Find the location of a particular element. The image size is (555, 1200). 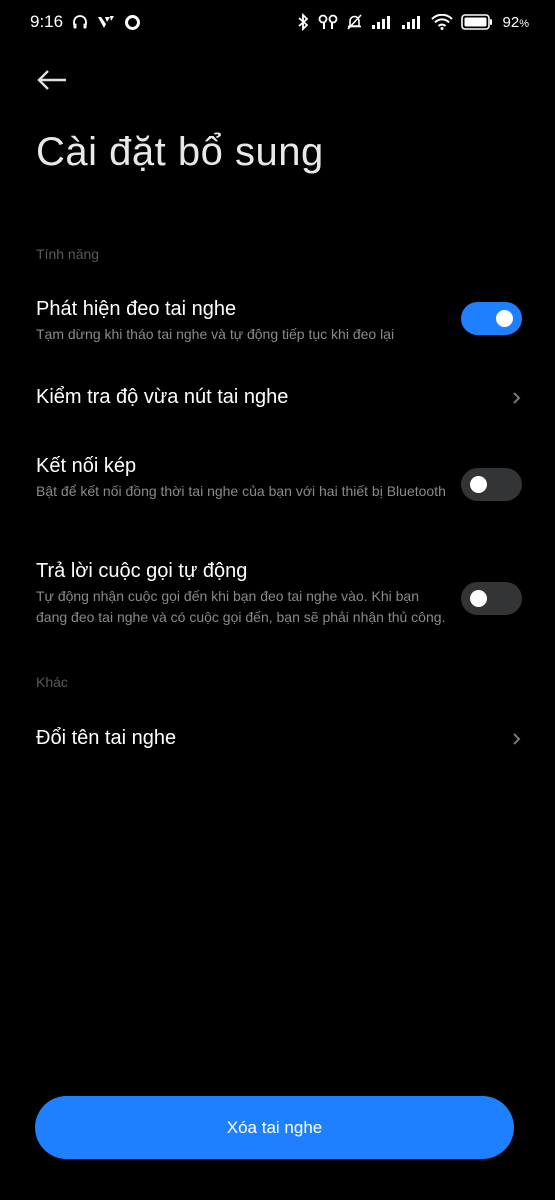

circle-icon is located at coordinates (132, 22).